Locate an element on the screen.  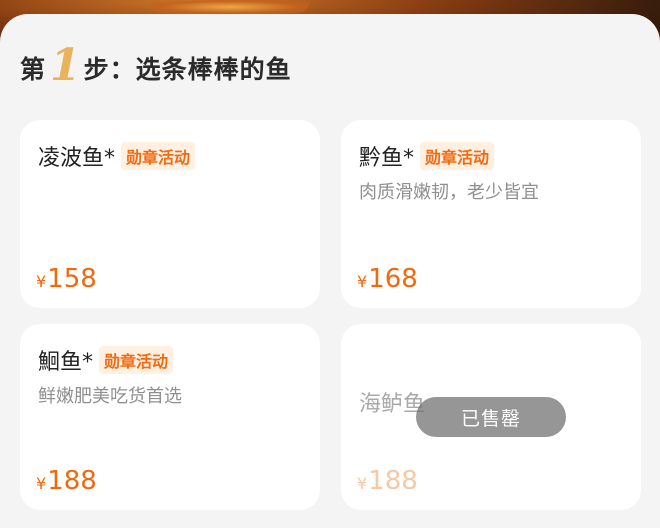
fish-name: 鮰鱼* is located at coordinates (66, 362).